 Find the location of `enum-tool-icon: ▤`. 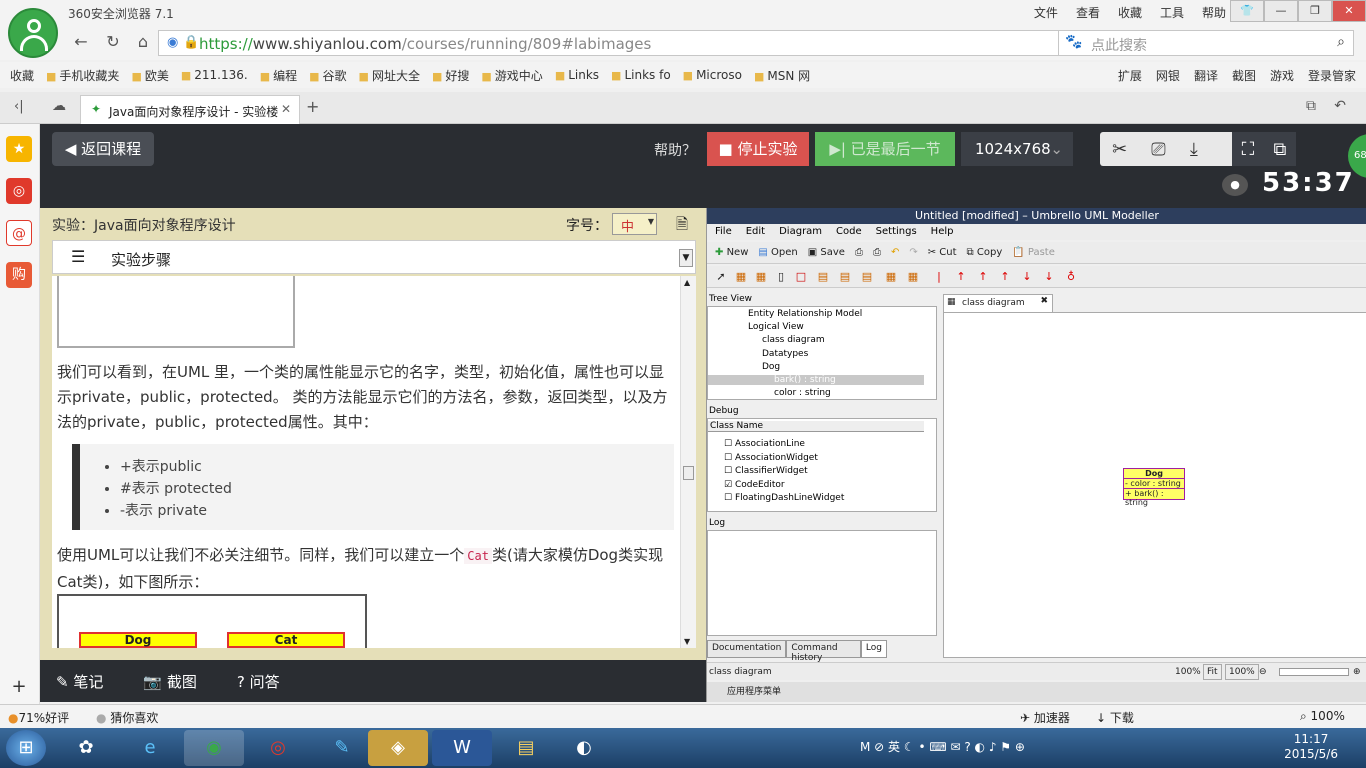

enum-tool-icon: ▤ is located at coordinates (867, 277).